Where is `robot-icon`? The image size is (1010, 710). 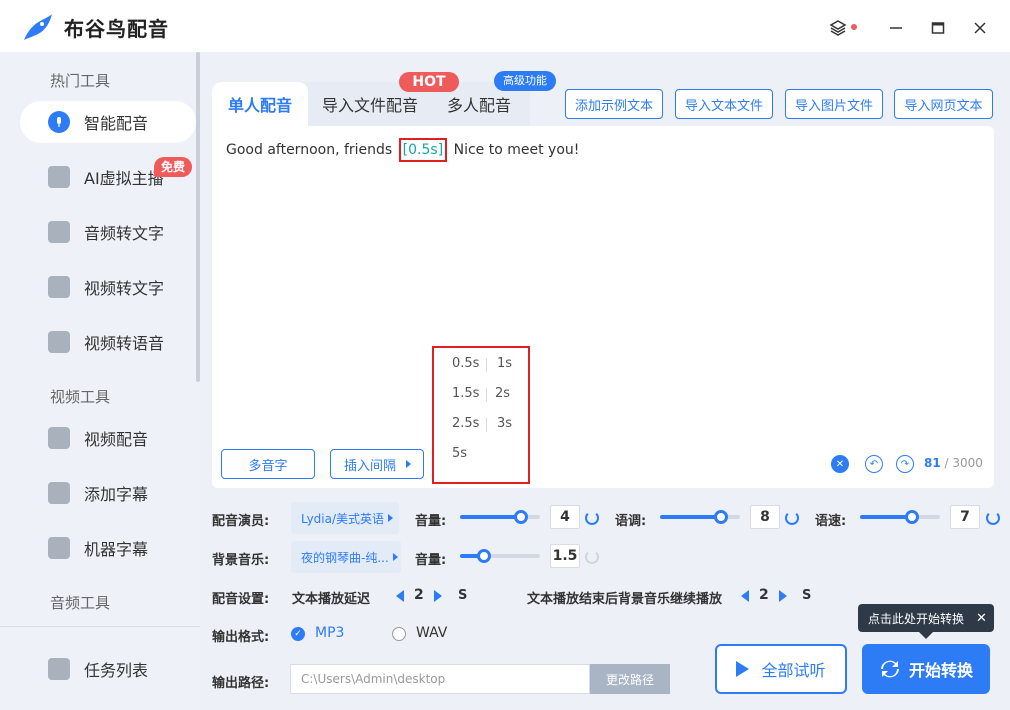
robot-icon is located at coordinates (59, 548).